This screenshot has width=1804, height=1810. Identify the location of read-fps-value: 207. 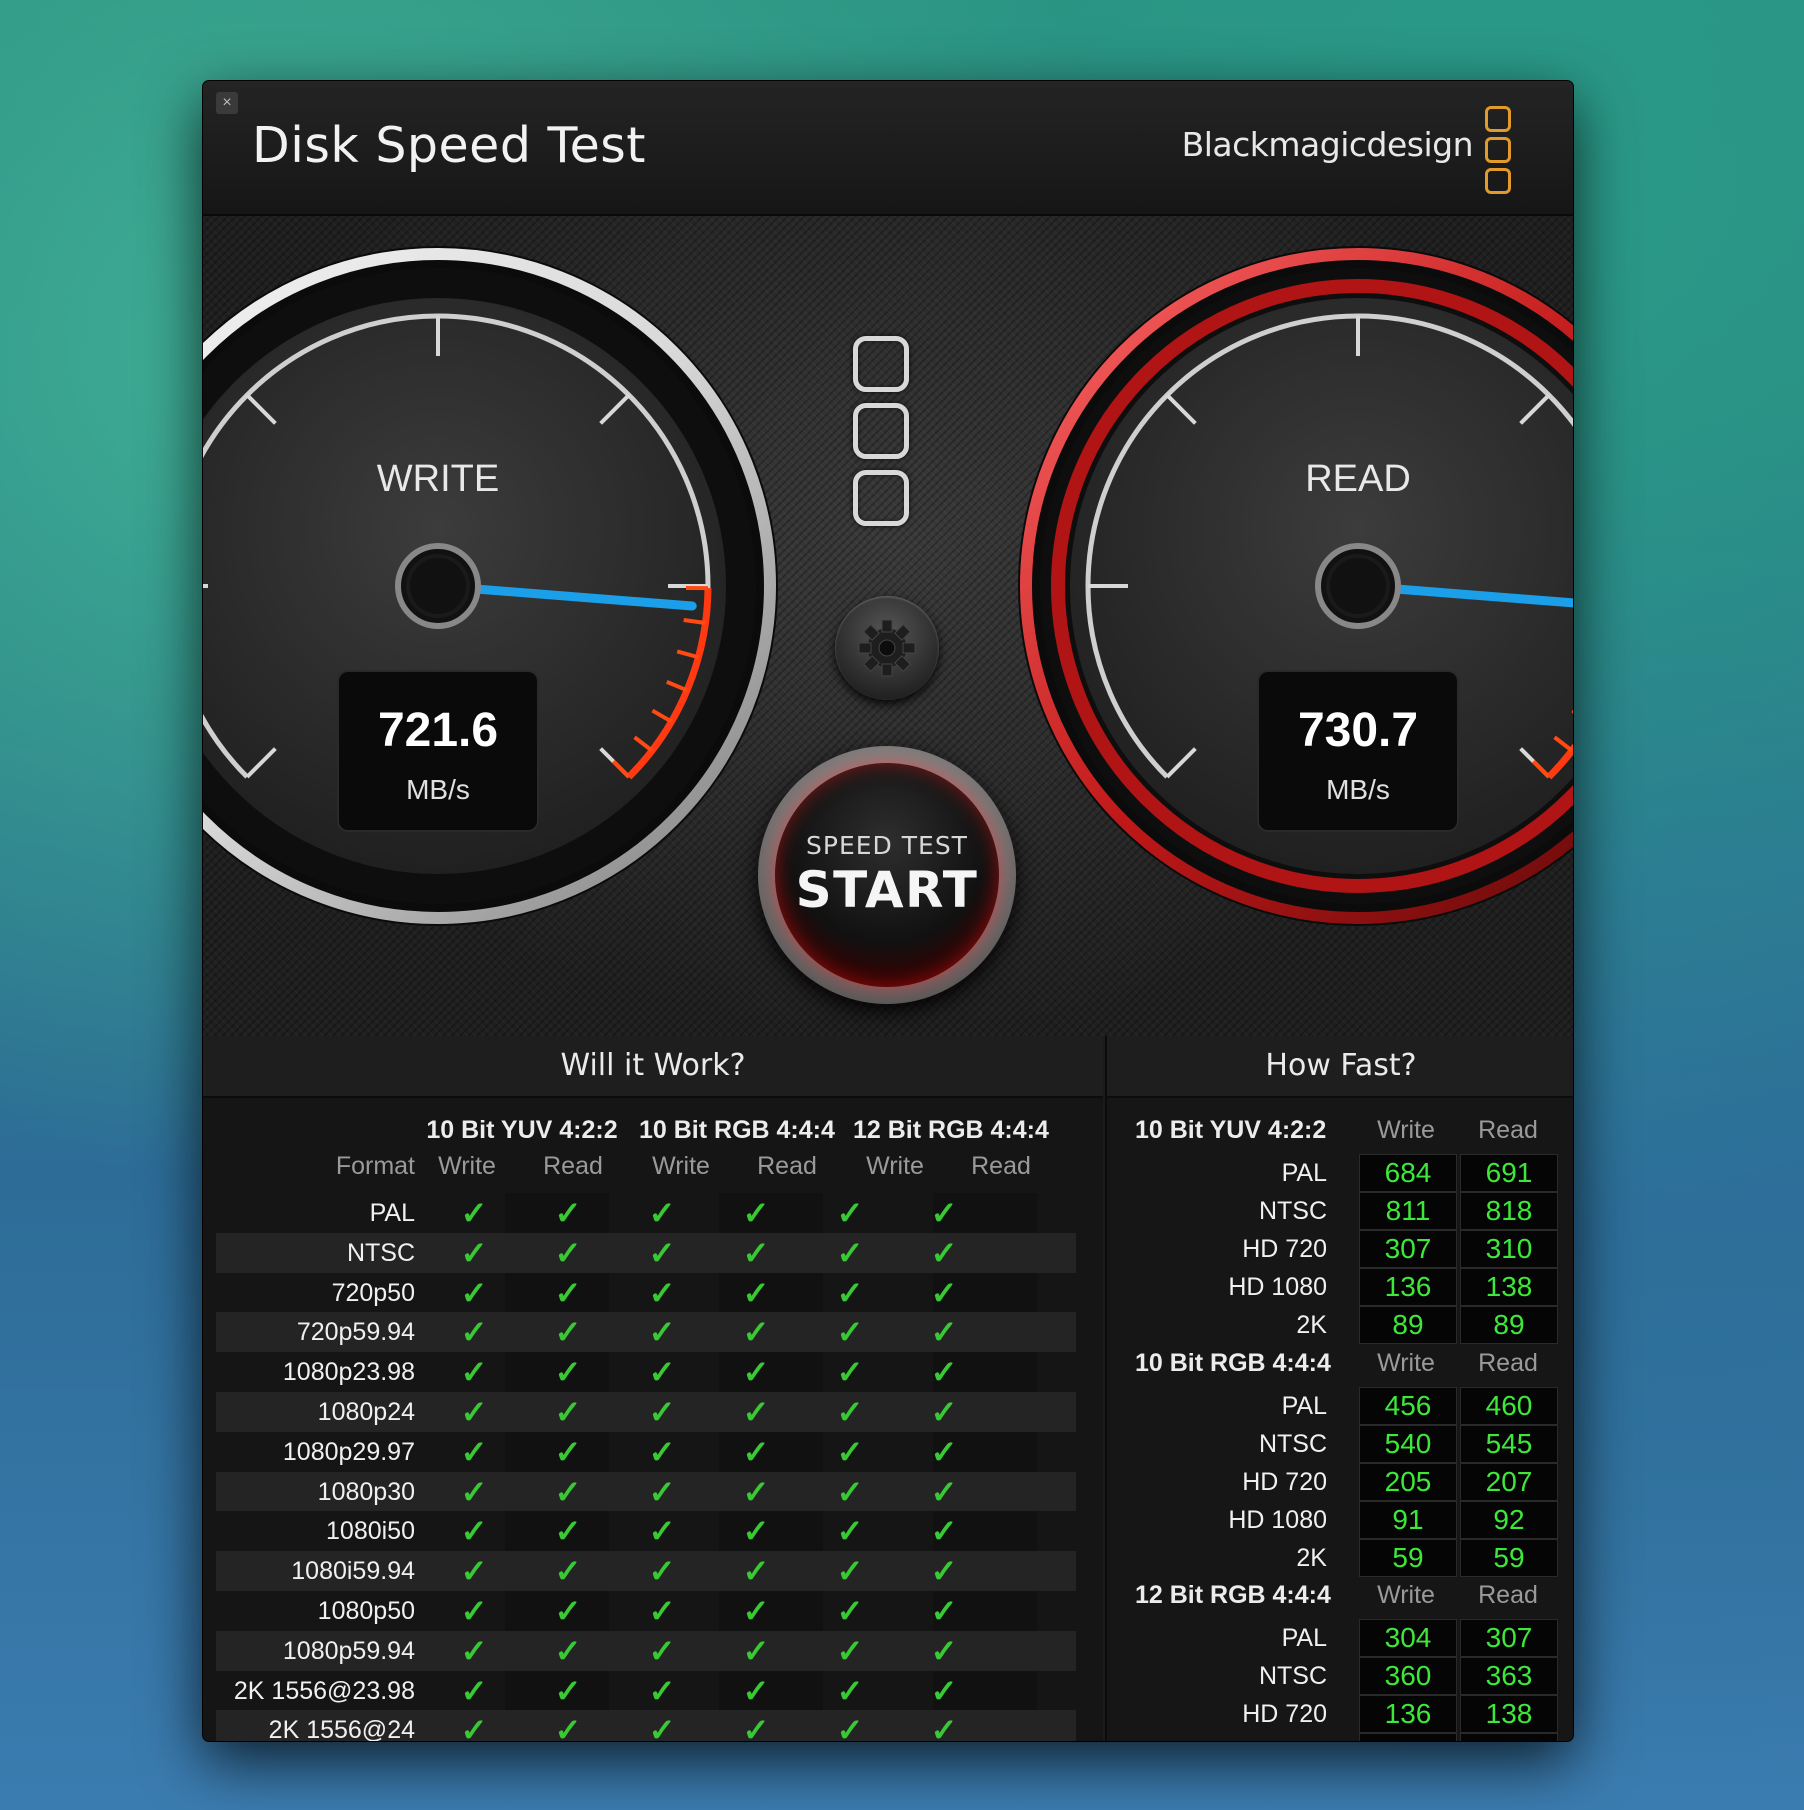
(1509, 1482).